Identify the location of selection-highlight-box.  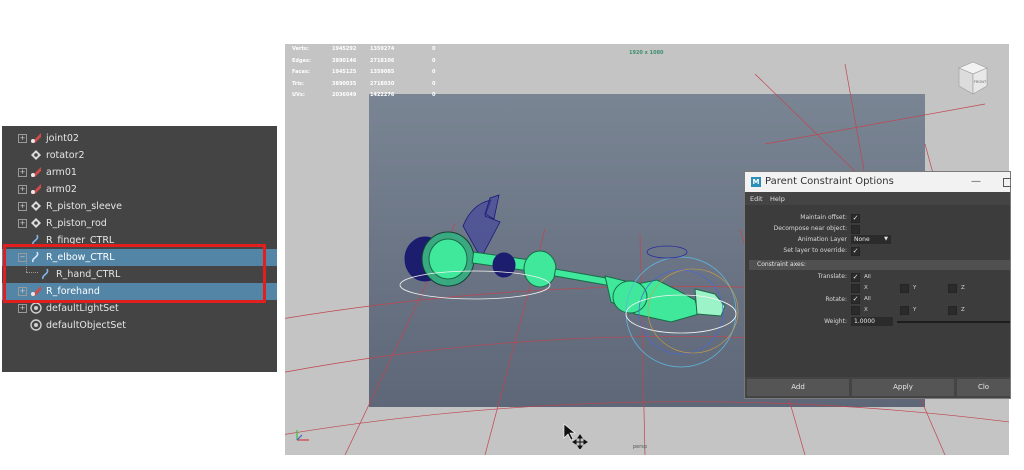
(134, 273).